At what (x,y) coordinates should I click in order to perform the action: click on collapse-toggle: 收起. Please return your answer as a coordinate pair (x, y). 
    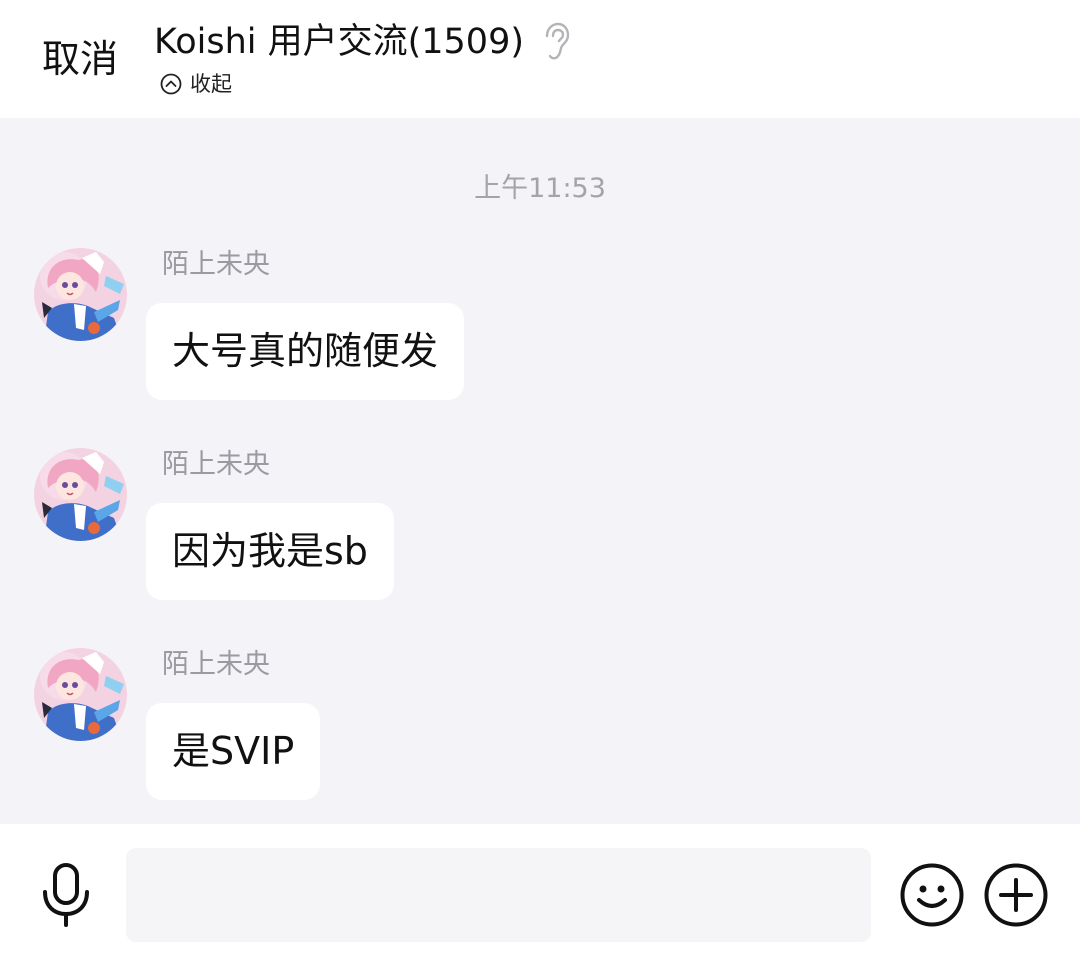
    Looking at the image, I should click on (196, 84).